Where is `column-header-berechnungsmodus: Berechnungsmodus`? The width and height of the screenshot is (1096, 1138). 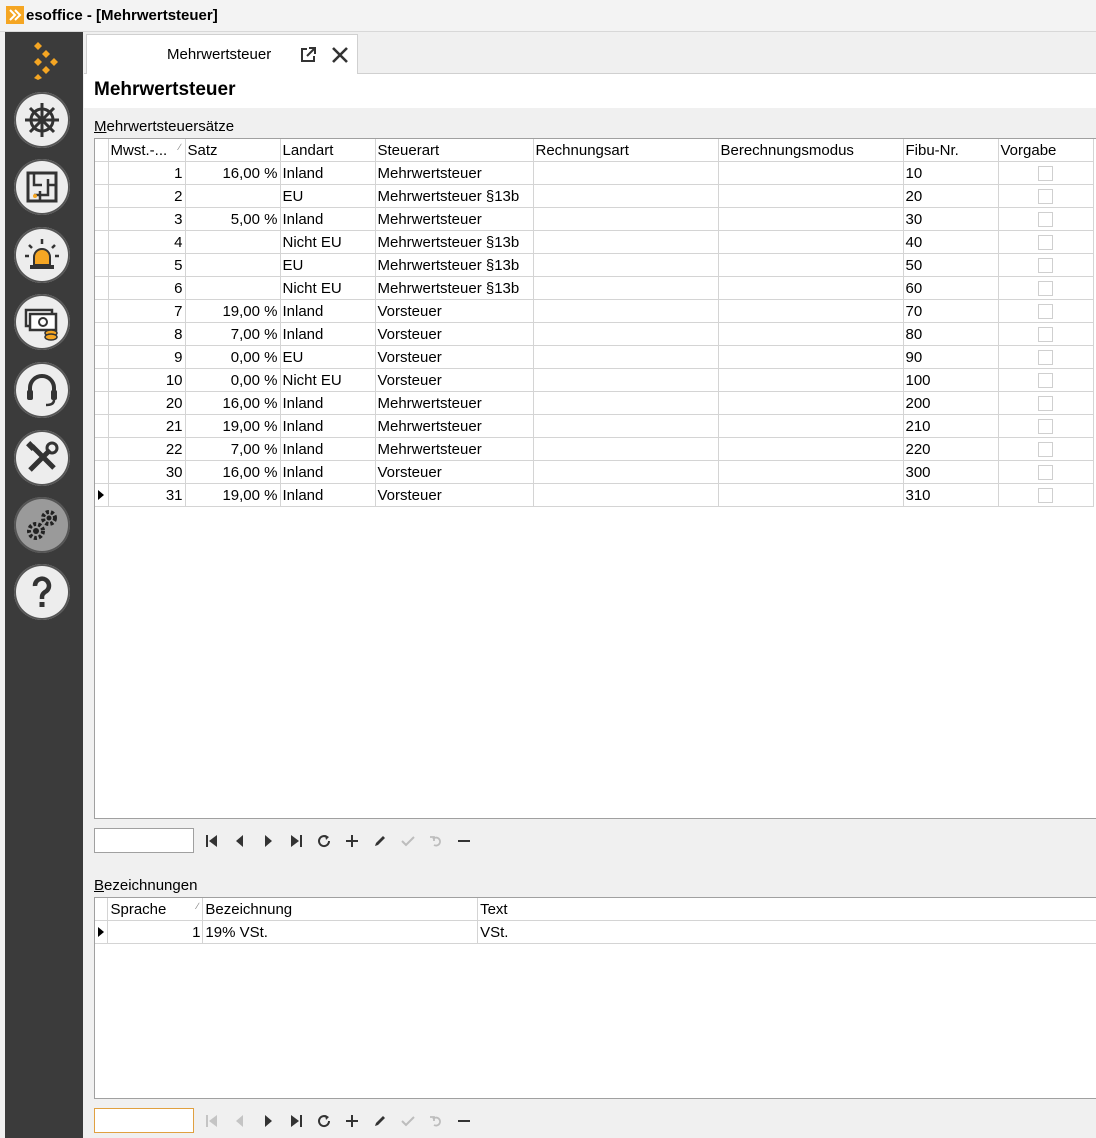 column-header-berechnungsmodus: Berechnungsmodus is located at coordinates (811, 150).